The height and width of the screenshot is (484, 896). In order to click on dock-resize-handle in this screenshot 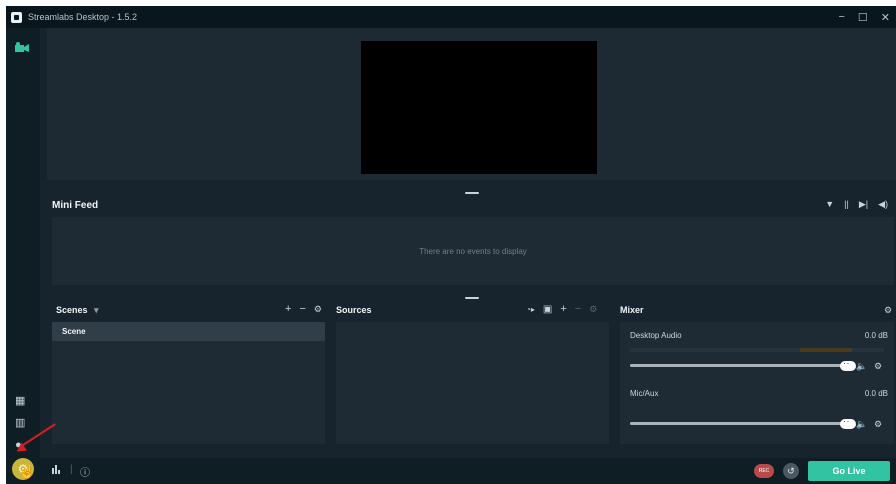, I will do `click(472, 298)`.